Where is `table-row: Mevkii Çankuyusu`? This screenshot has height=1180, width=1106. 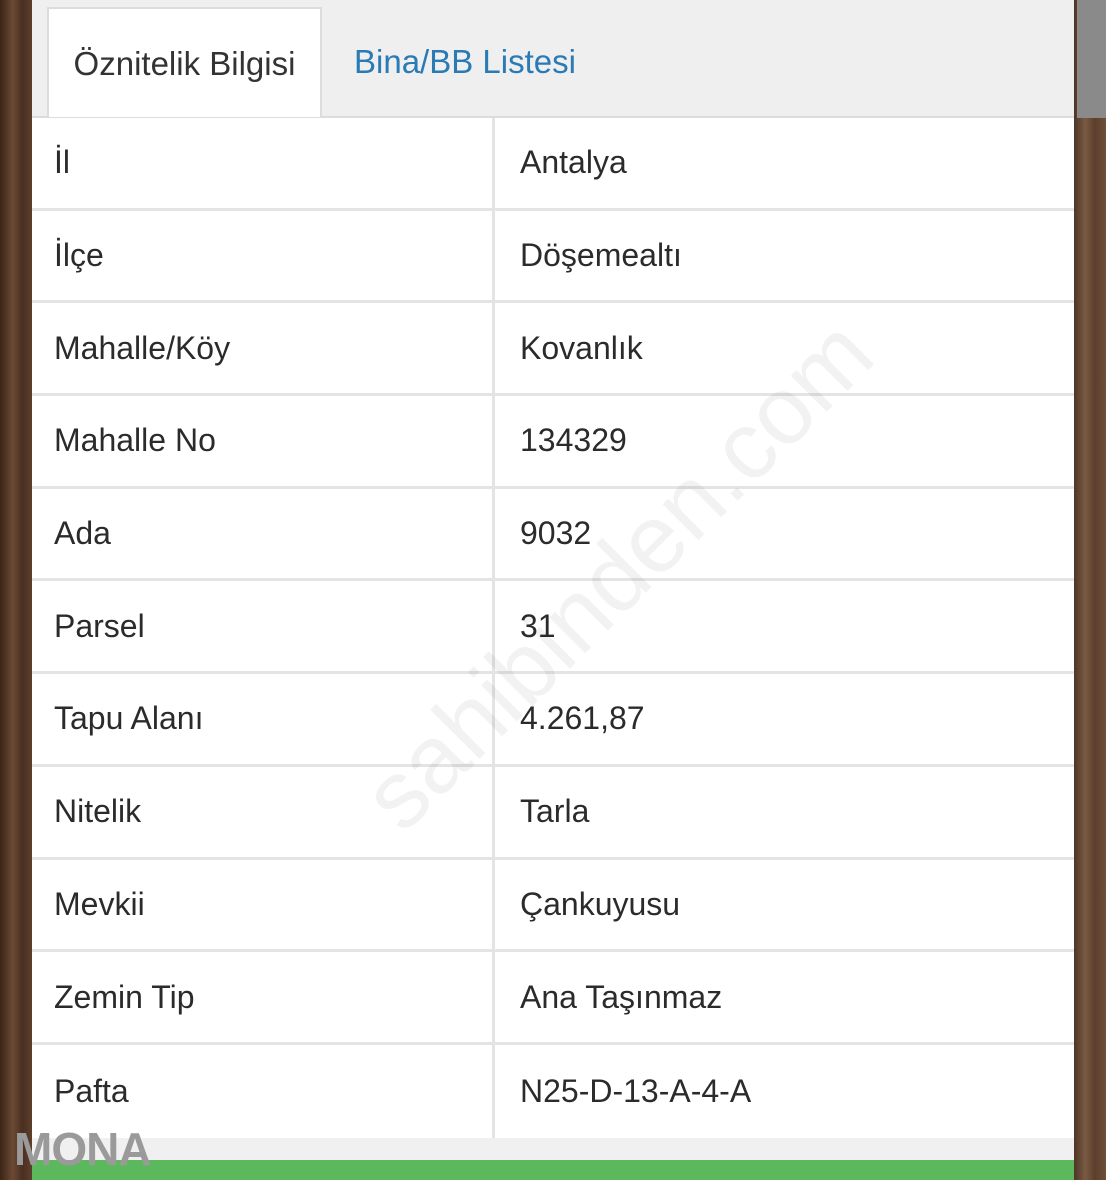 table-row: Mevkii Çankuyusu is located at coordinates (553, 906).